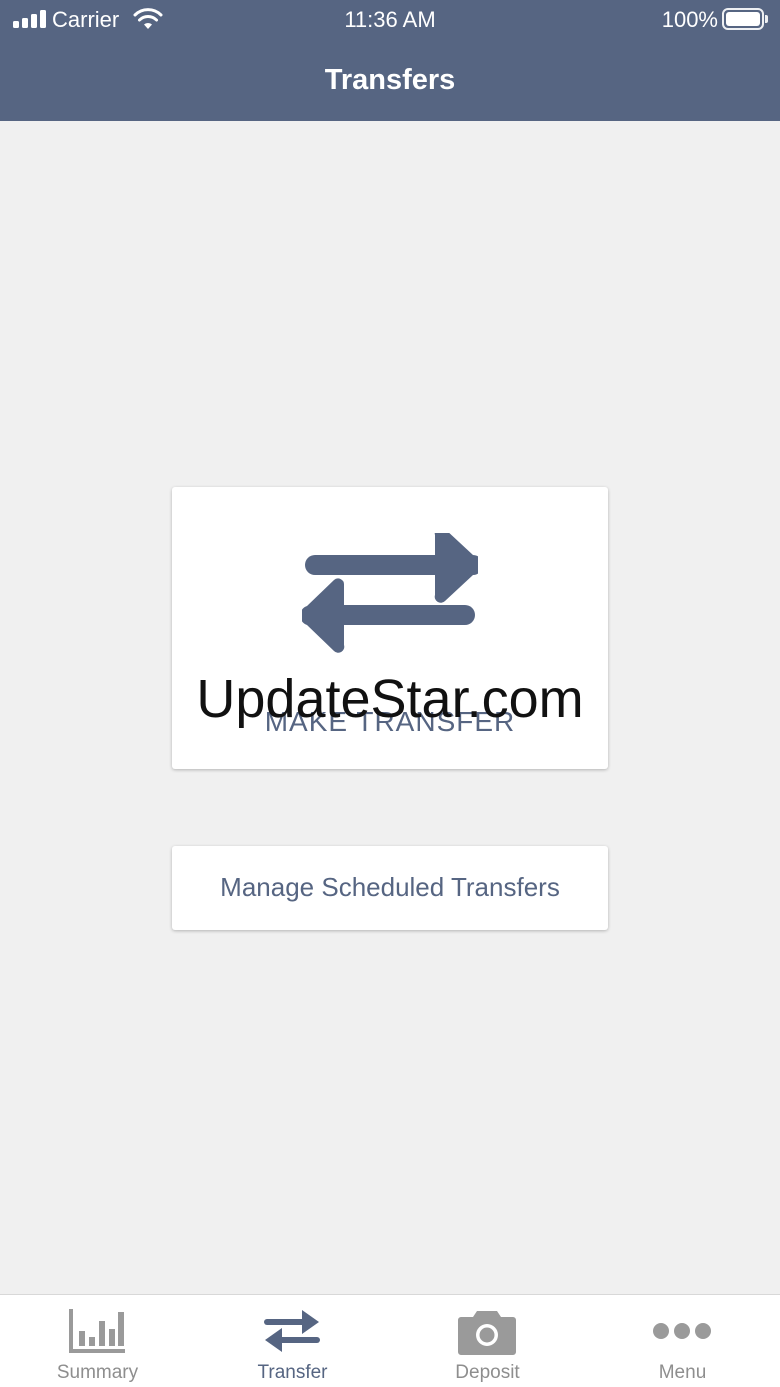 The height and width of the screenshot is (1387, 780). What do you see at coordinates (390, 60) in the screenshot?
I see `header-bar: Carrier 11:36 AM 100% Transfers` at bounding box center [390, 60].